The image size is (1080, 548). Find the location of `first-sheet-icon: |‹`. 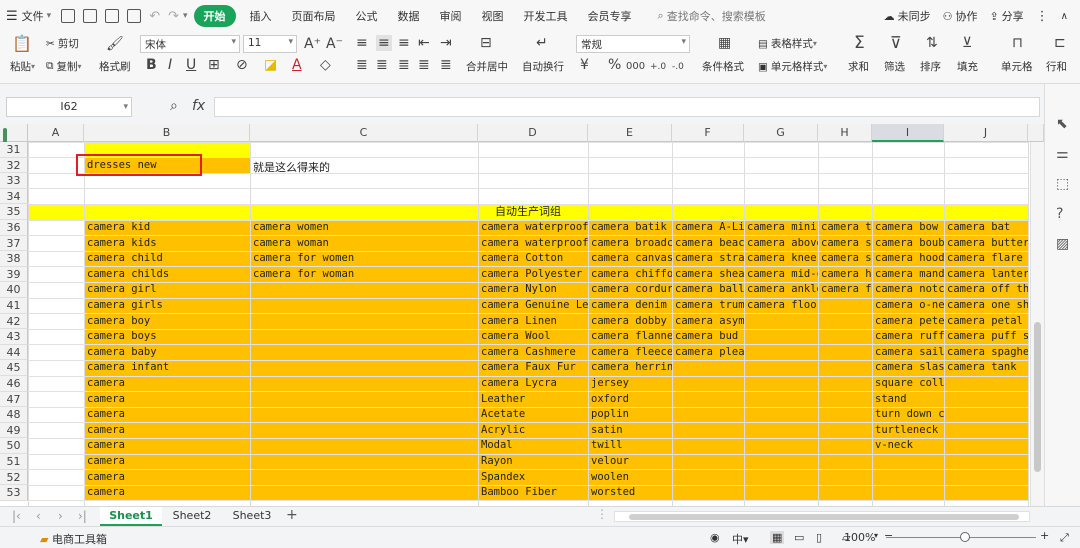

first-sheet-icon: |‹ is located at coordinates (16, 516).